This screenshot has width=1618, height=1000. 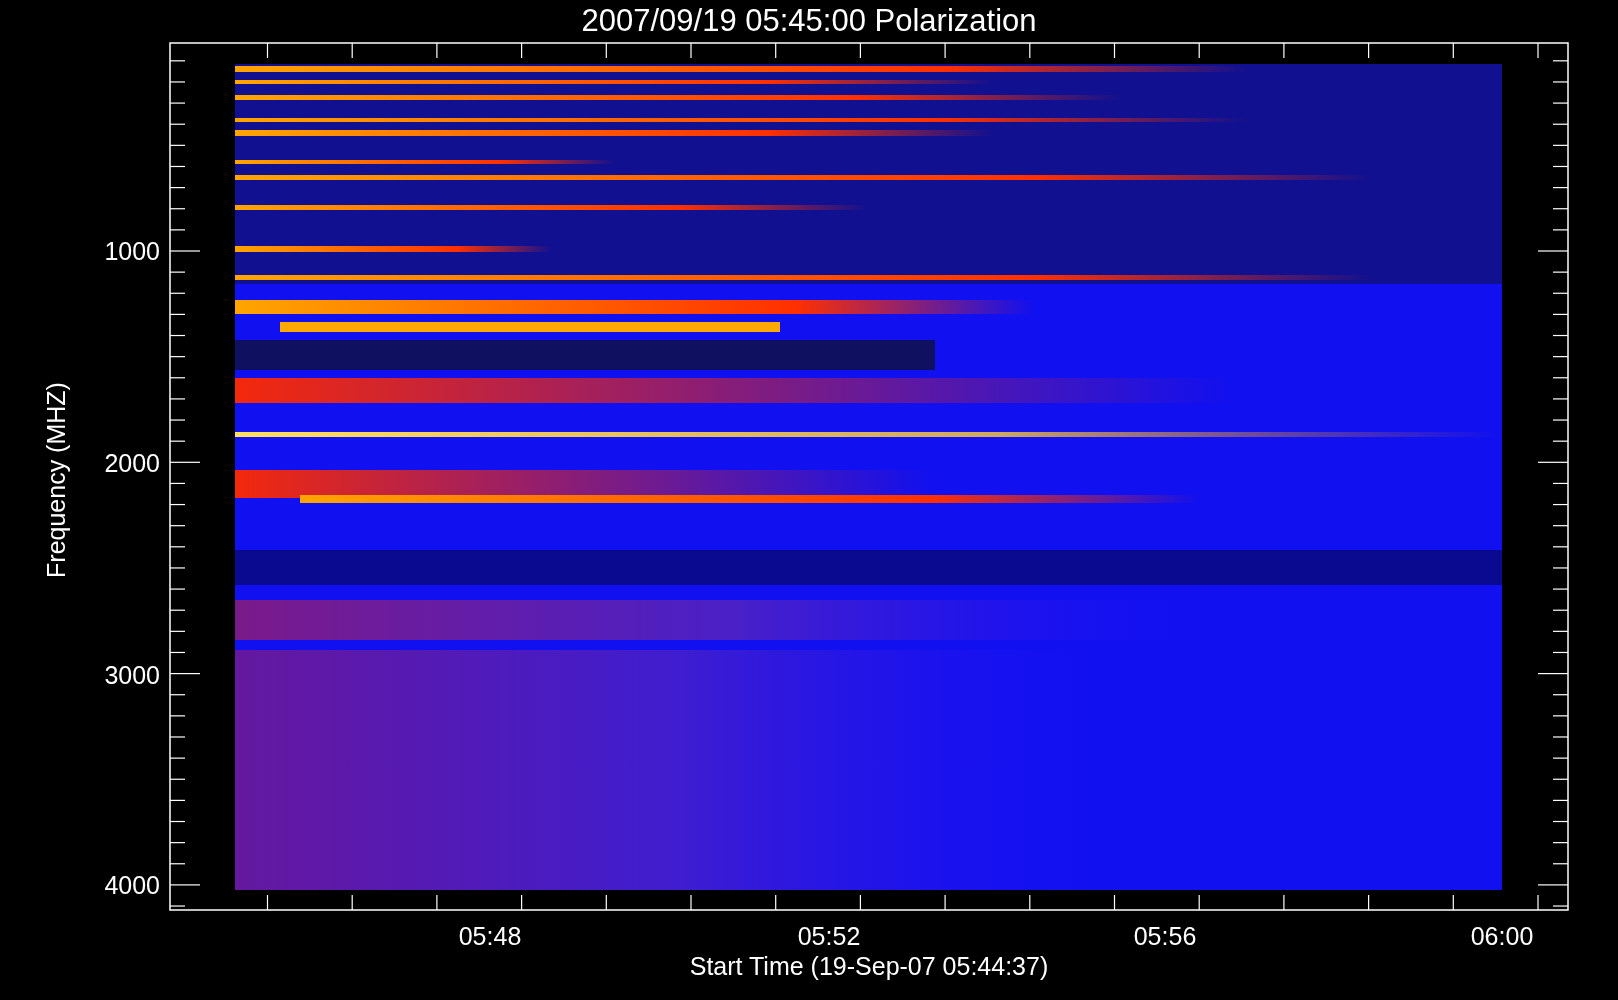 I want to click on x-tick-label: 05:52, so click(x=829, y=936).